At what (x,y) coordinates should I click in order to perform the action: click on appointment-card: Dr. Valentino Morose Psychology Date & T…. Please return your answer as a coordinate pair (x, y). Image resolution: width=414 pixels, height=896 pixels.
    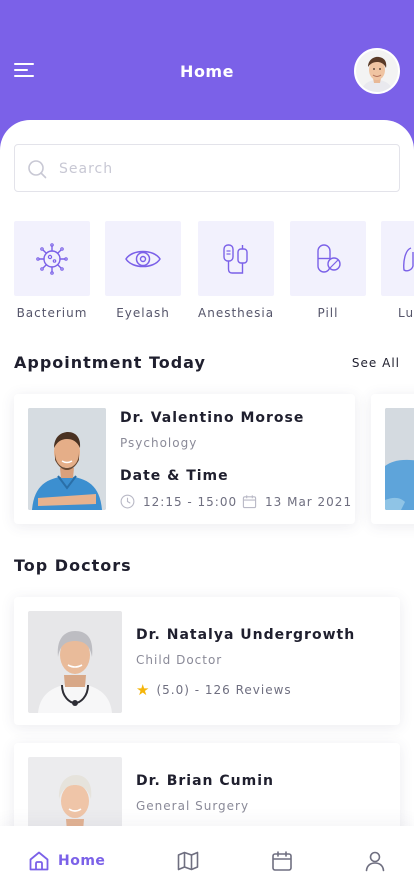
    Looking at the image, I should click on (184, 459).